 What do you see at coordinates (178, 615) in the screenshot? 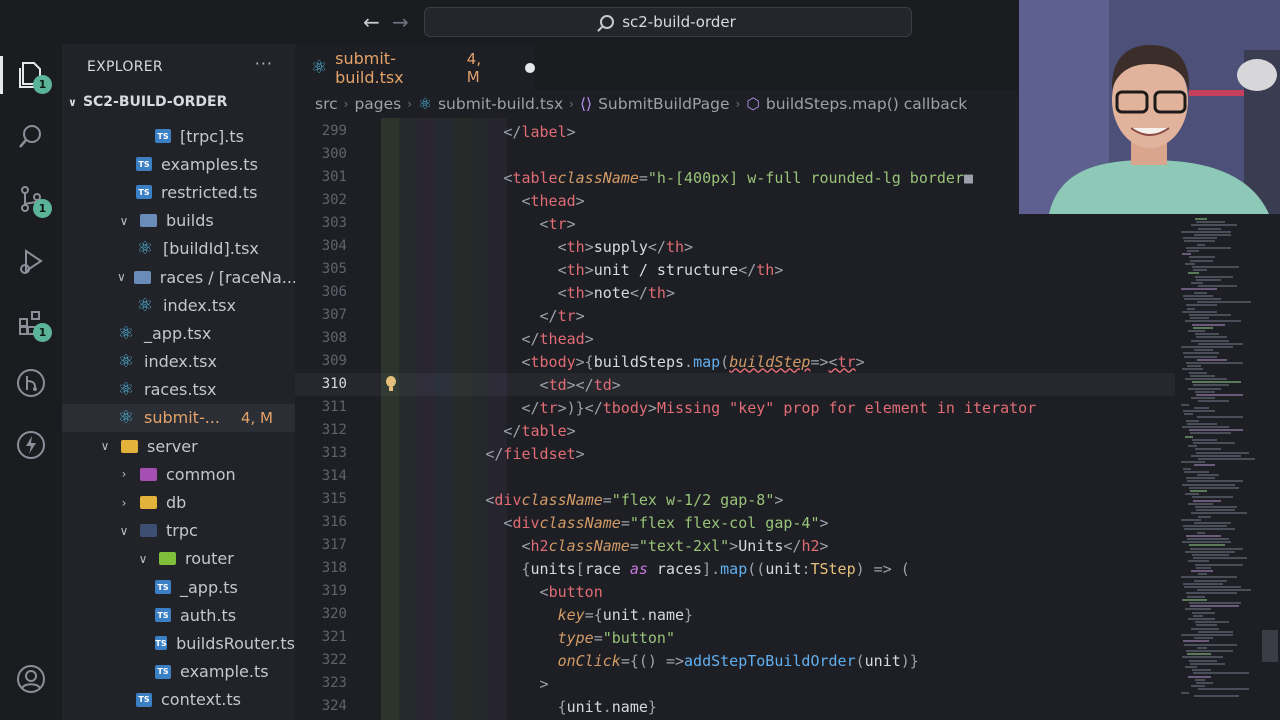
I see `tree-item: TS auth.ts` at bounding box center [178, 615].